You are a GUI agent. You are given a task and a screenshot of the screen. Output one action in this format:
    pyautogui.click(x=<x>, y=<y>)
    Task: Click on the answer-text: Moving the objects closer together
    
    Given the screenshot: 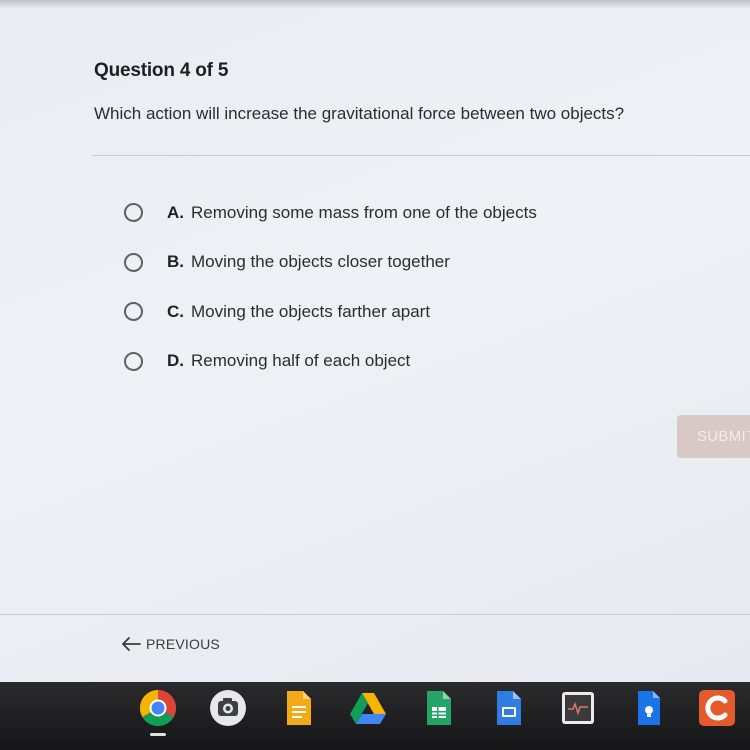 What is the action you would take?
    pyautogui.click(x=320, y=262)
    